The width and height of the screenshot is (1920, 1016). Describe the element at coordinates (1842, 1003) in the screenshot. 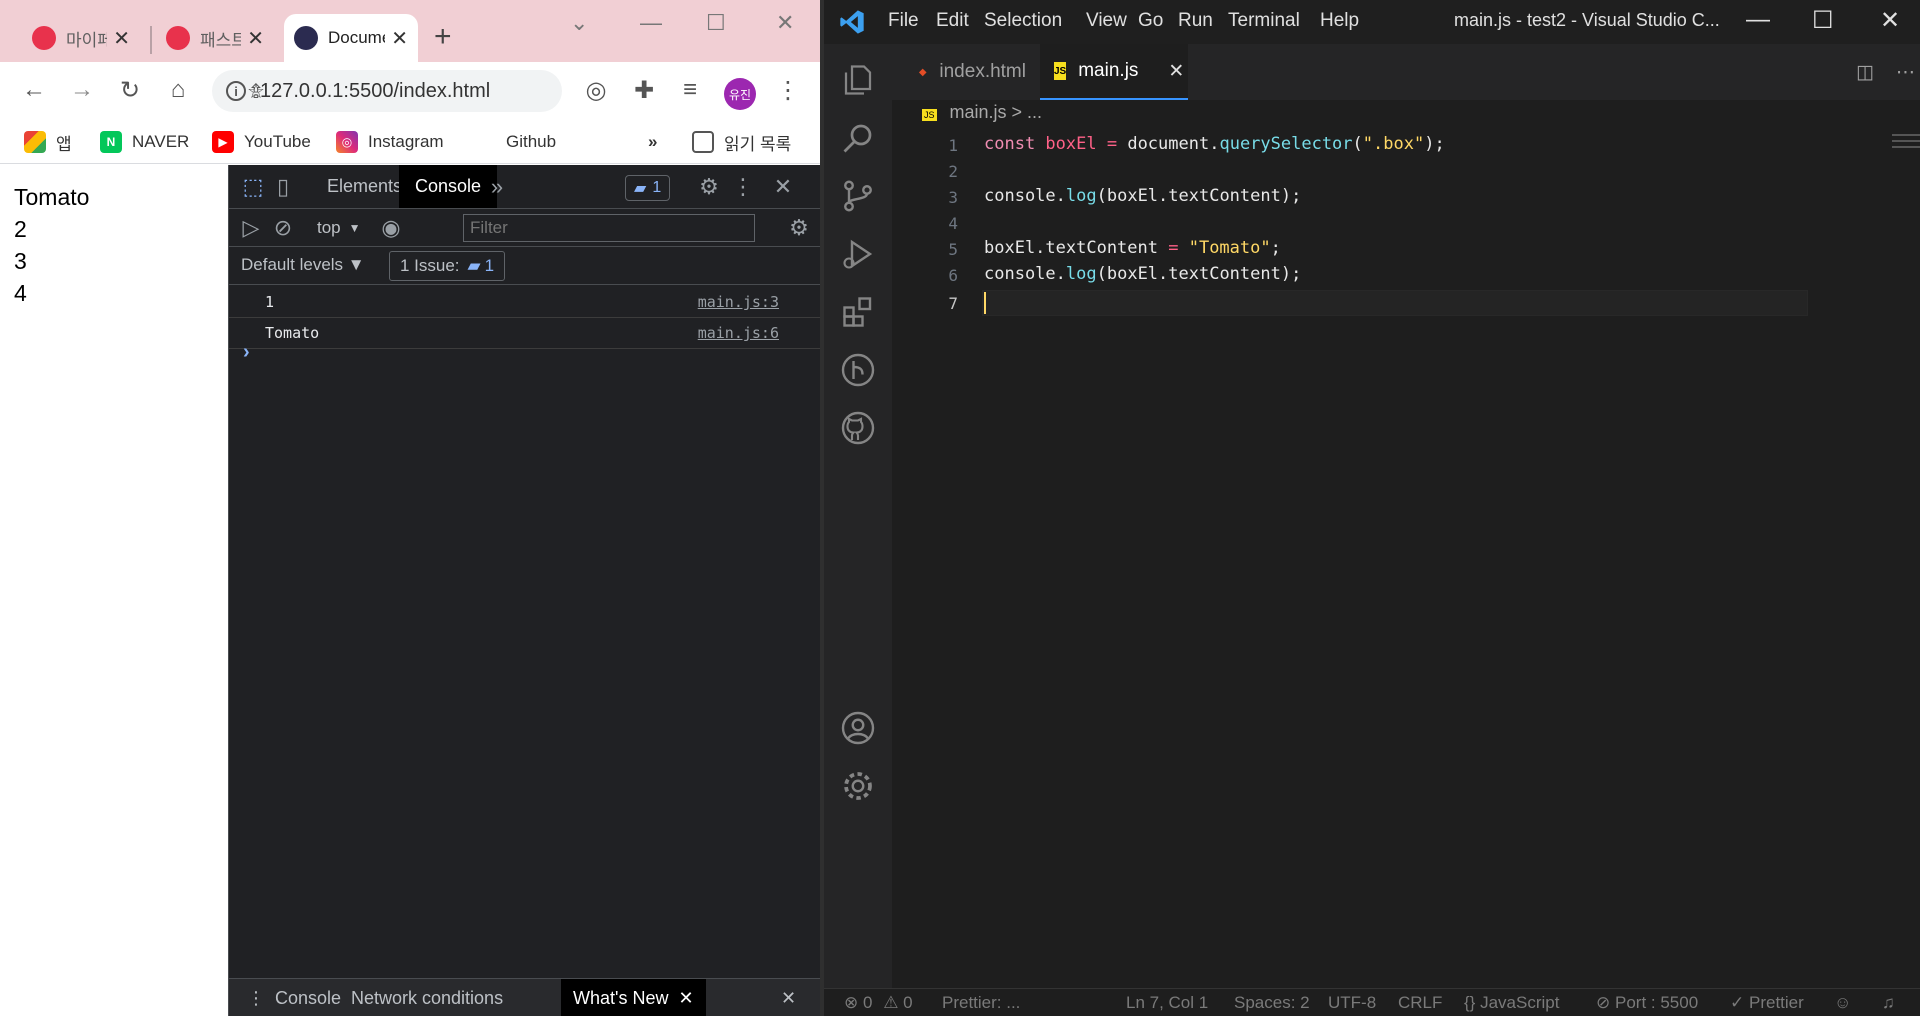

I see `feedback-icon: ☺` at that location.